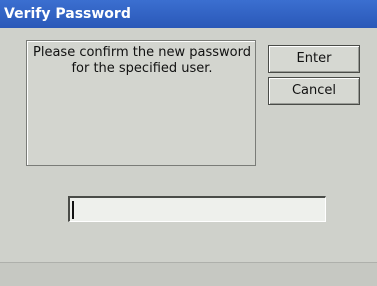 This screenshot has height=286, width=377. What do you see at coordinates (188, 274) in the screenshot?
I see `bottom-edge` at bounding box center [188, 274].